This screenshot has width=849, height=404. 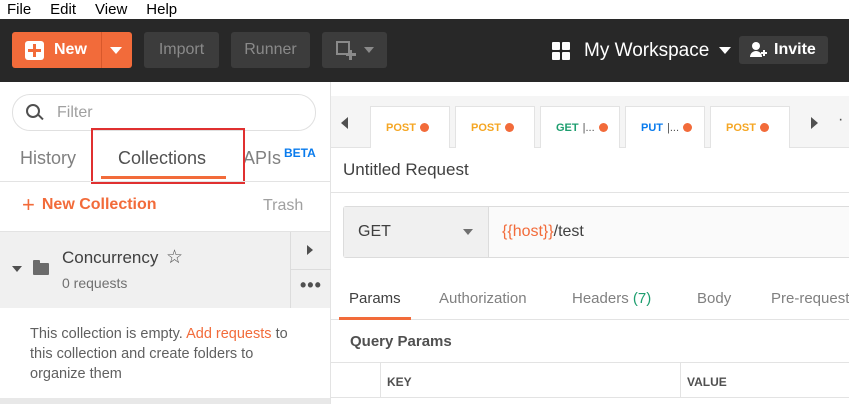 What do you see at coordinates (483, 298) in the screenshot?
I see `tab-authorization: Authorization` at bounding box center [483, 298].